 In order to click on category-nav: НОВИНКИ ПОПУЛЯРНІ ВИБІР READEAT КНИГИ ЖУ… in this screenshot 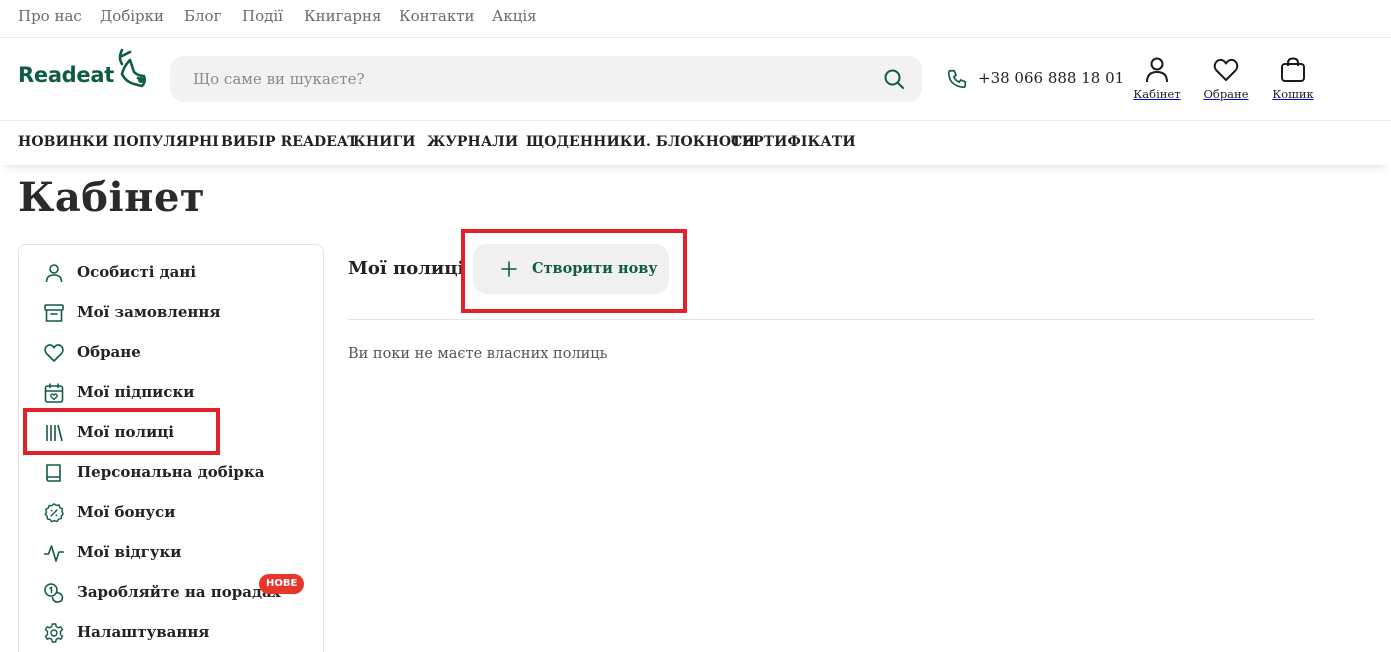, I will do `click(695, 143)`.